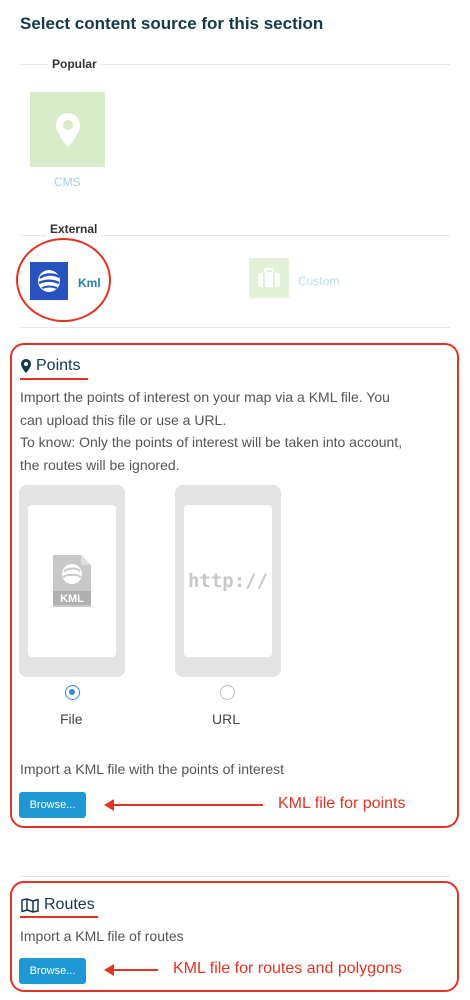 The image size is (470, 1000). I want to click on file-radio-label: File, so click(71, 719).